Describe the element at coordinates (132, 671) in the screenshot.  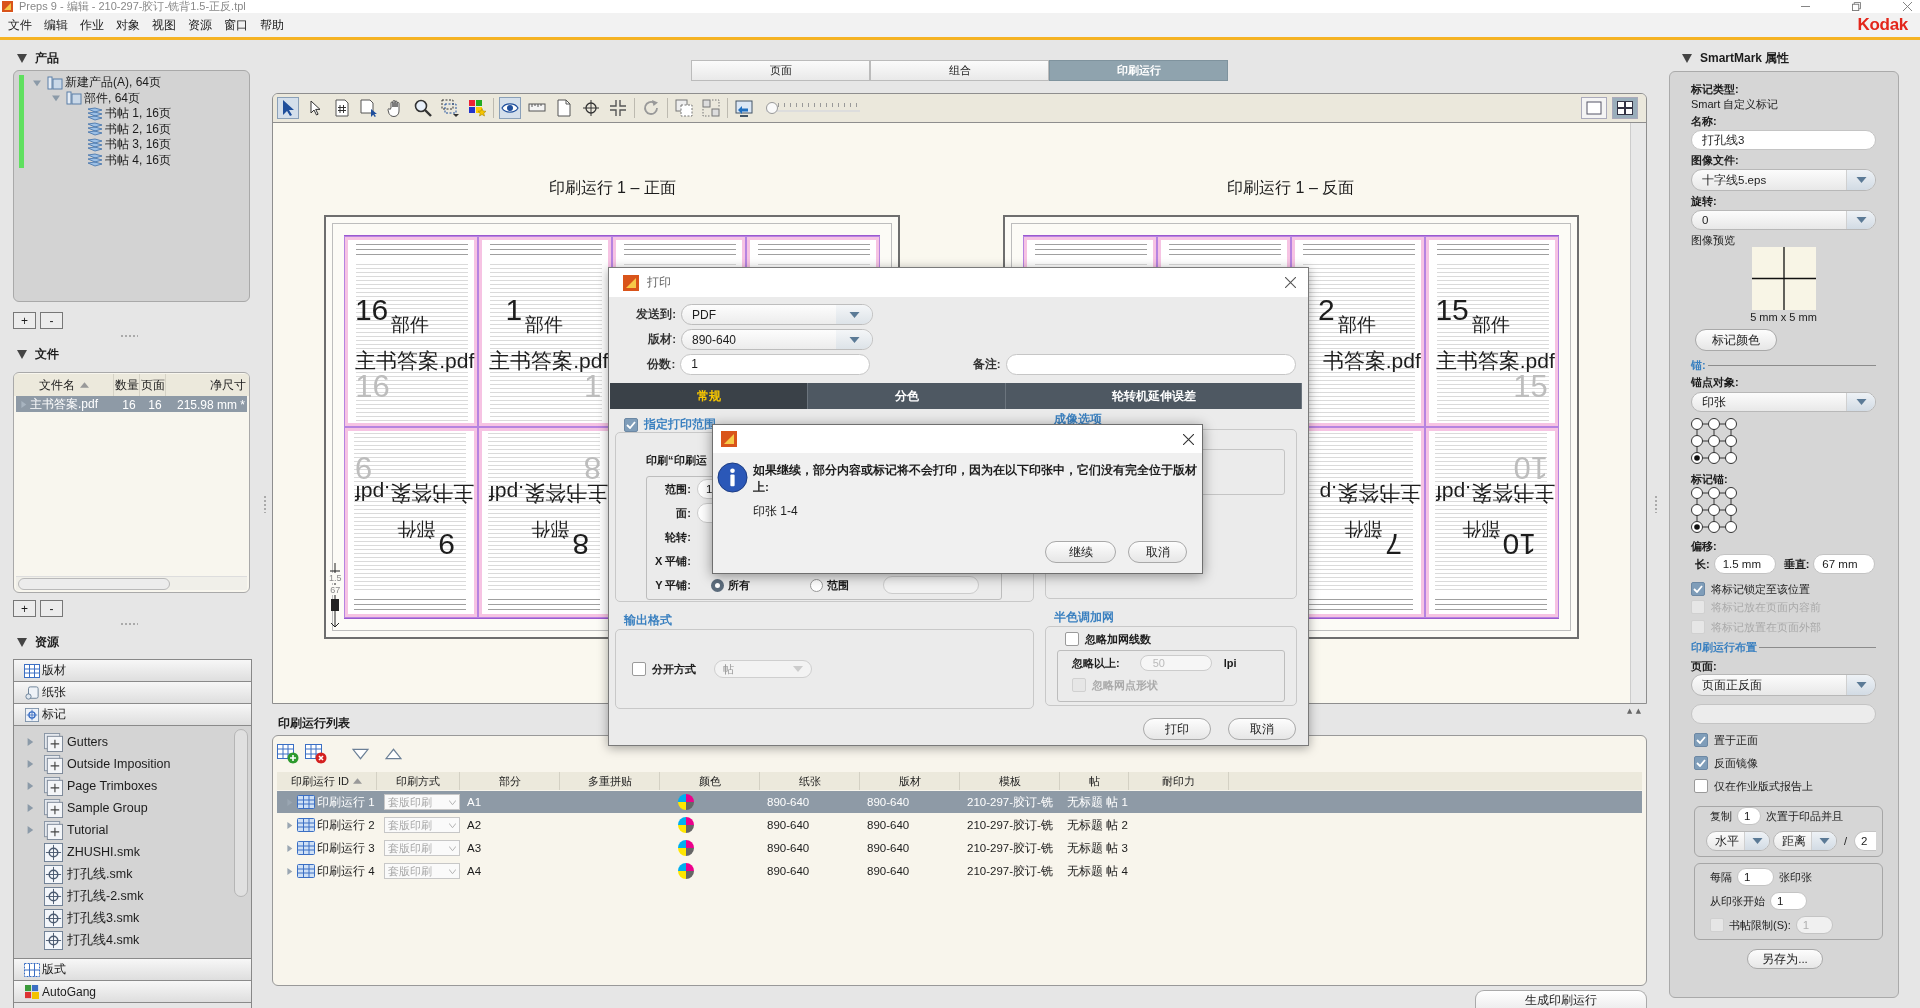
I see `accordion-header: 版材` at that location.